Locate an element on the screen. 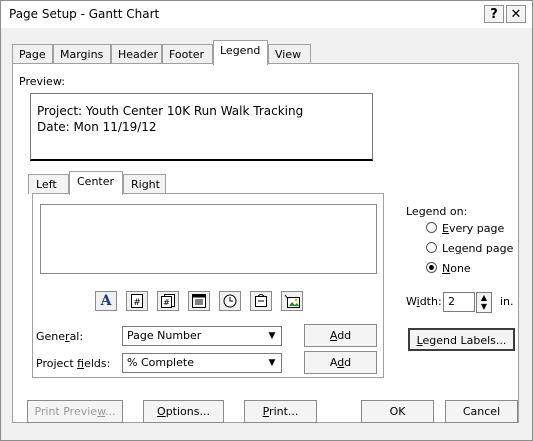  title-bar: Page Setup - Gantt Chart ? ✕ is located at coordinates (266, 14).